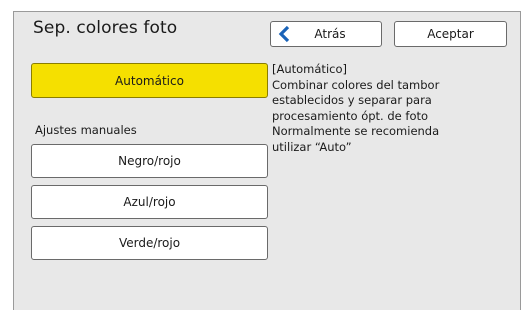  I want to click on mode-black-red-label: Negro/rojo, so click(149, 161).